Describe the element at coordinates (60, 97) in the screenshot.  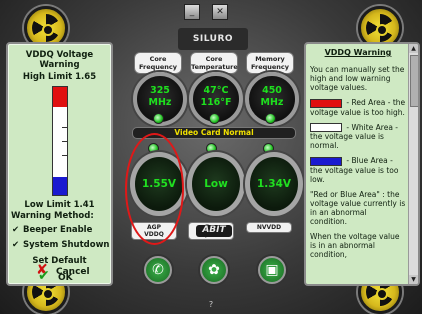
I see `gauge-red-area` at that location.